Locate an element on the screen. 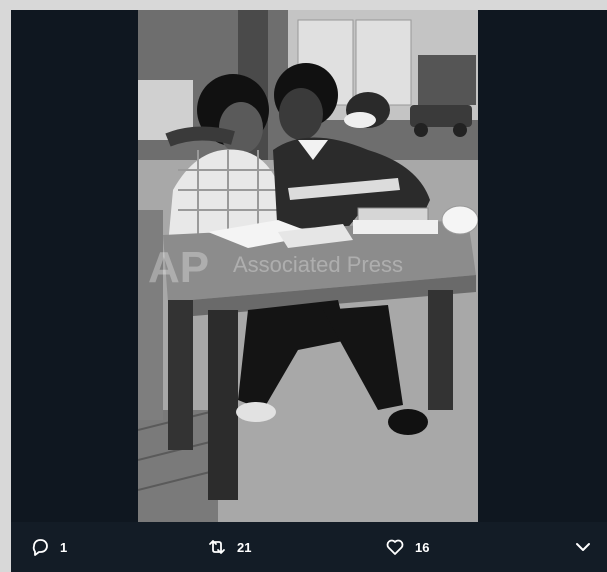 This screenshot has height=572, width=607. retweet-icon is located at coordinates (217, 547).